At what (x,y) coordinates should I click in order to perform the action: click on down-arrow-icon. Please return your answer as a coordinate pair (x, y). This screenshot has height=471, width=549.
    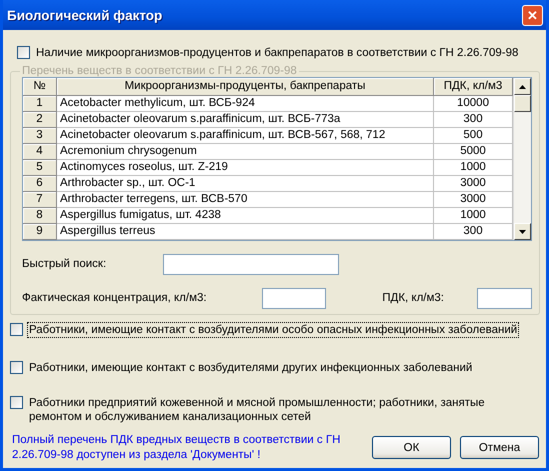
    Looking at the image, I should click on (522, 232).